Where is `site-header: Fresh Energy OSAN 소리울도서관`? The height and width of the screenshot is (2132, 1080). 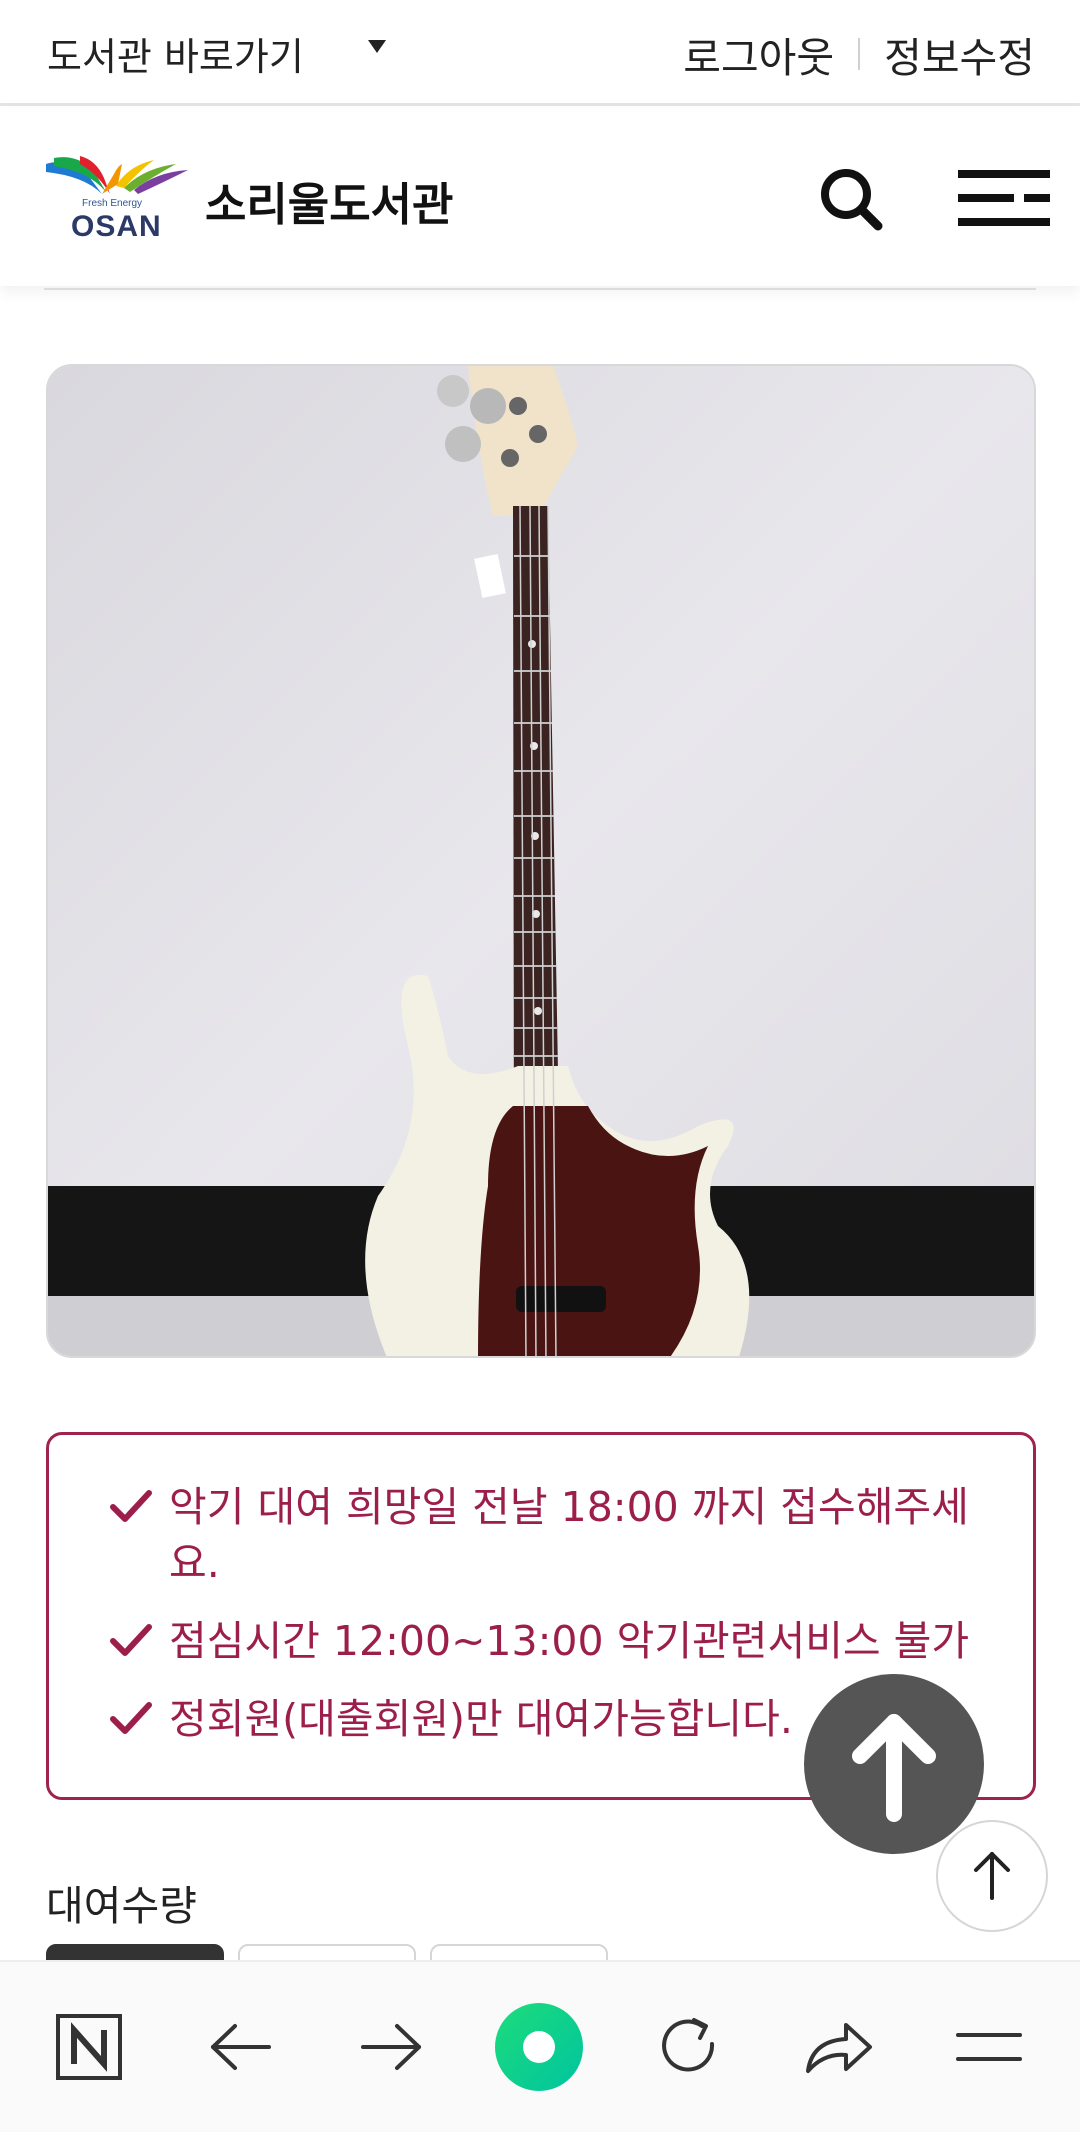 site-header: Fresh Energy OSAN 소리울도서관 is located at coordinates (540, 197).